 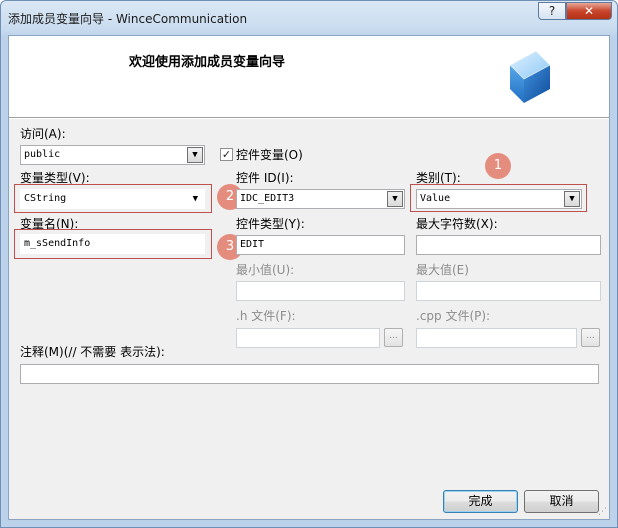 I want to click on max-chars-input, so click(x=508, y=245).